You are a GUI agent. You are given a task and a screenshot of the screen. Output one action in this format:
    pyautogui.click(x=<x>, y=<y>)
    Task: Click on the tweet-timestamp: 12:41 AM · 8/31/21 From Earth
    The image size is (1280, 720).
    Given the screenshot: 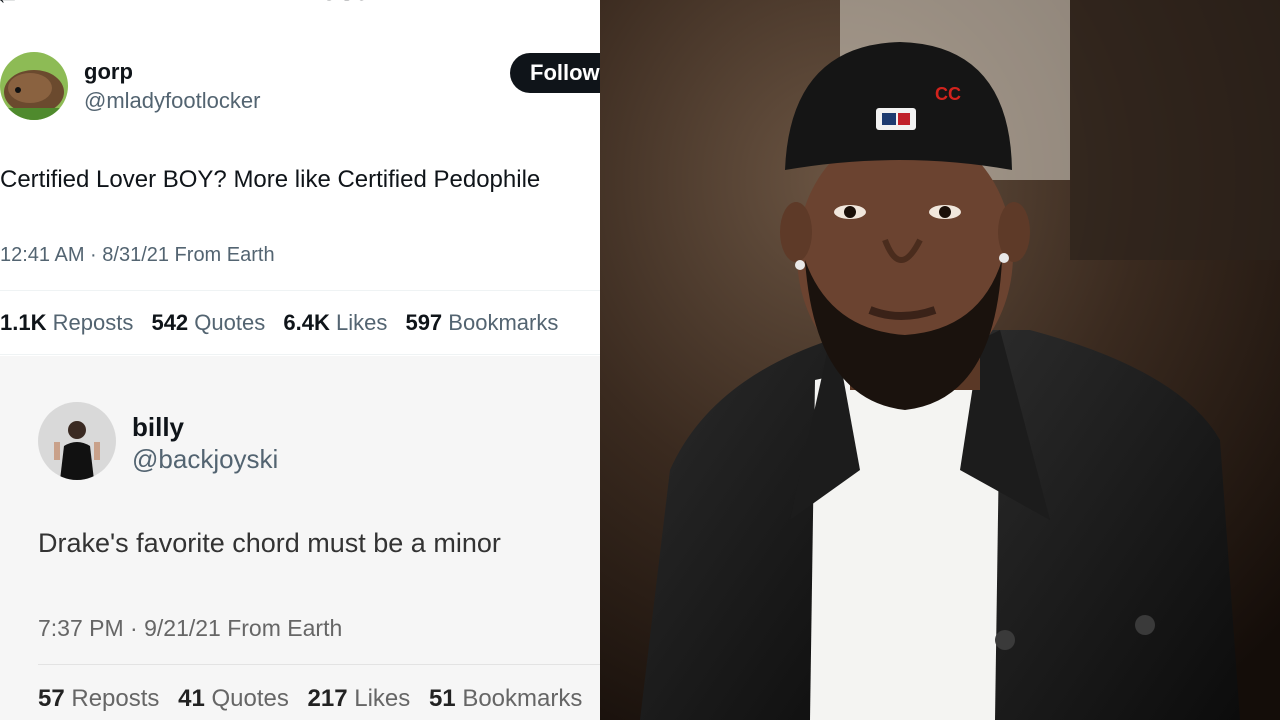 What is the action you would take?
    pyautogui.click(x=137, y=255)
    